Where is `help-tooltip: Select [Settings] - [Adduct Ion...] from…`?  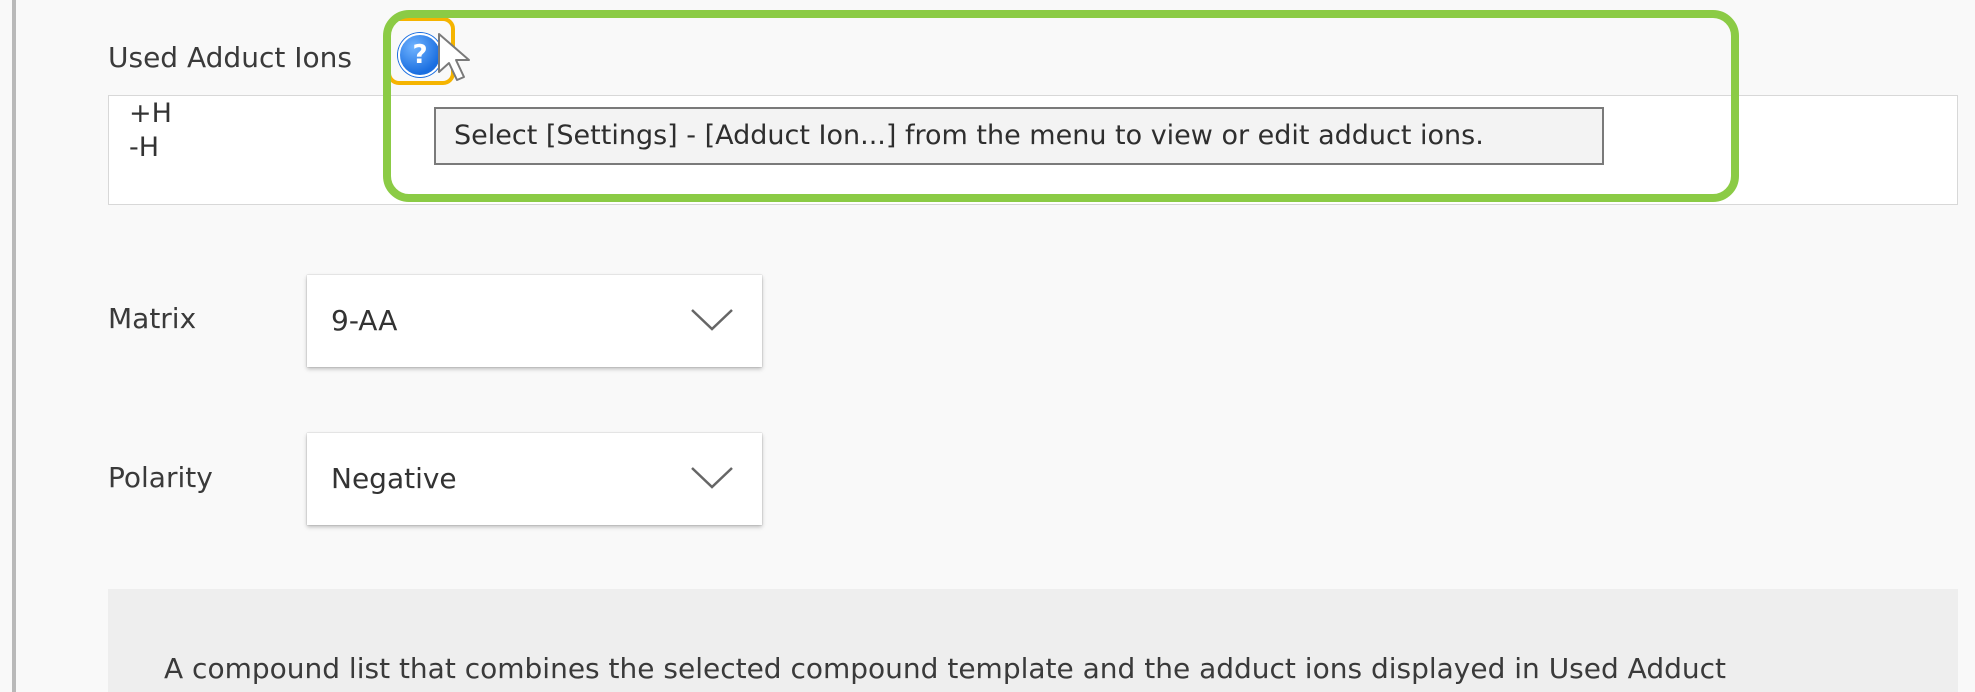
help-tooltip: Select [Settings] - [Adduct Ion...] from… is located at coordinates (1019, 136).